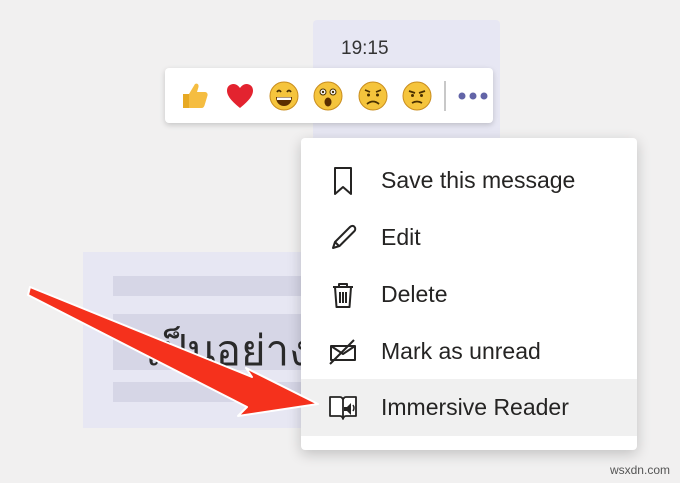 The width and height of the screenshot is (680, 483). I want to click on surprised-icon, so click(328, 95).